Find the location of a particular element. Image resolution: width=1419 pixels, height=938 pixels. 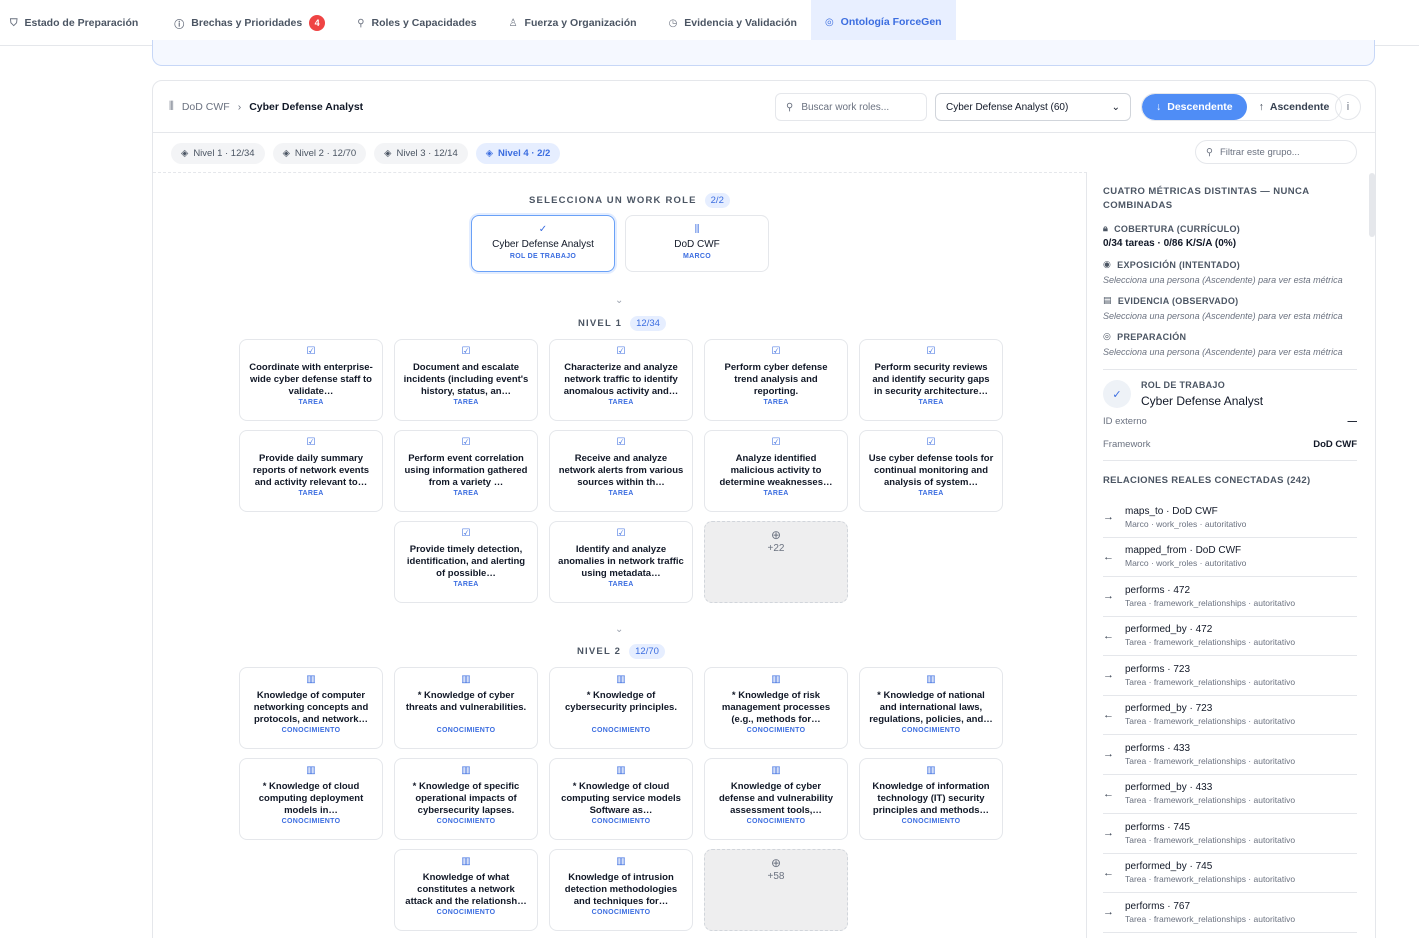

relation-title: performs · 767 is located at coordinates (1158, 906).